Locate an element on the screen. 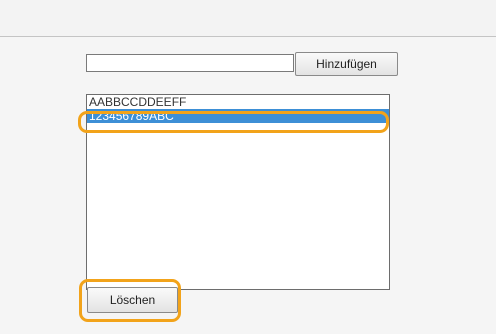 The width and height of the screenshot is (496, 334). list-item: AABBCCDDEEFF is located at coordinates (238, 102).